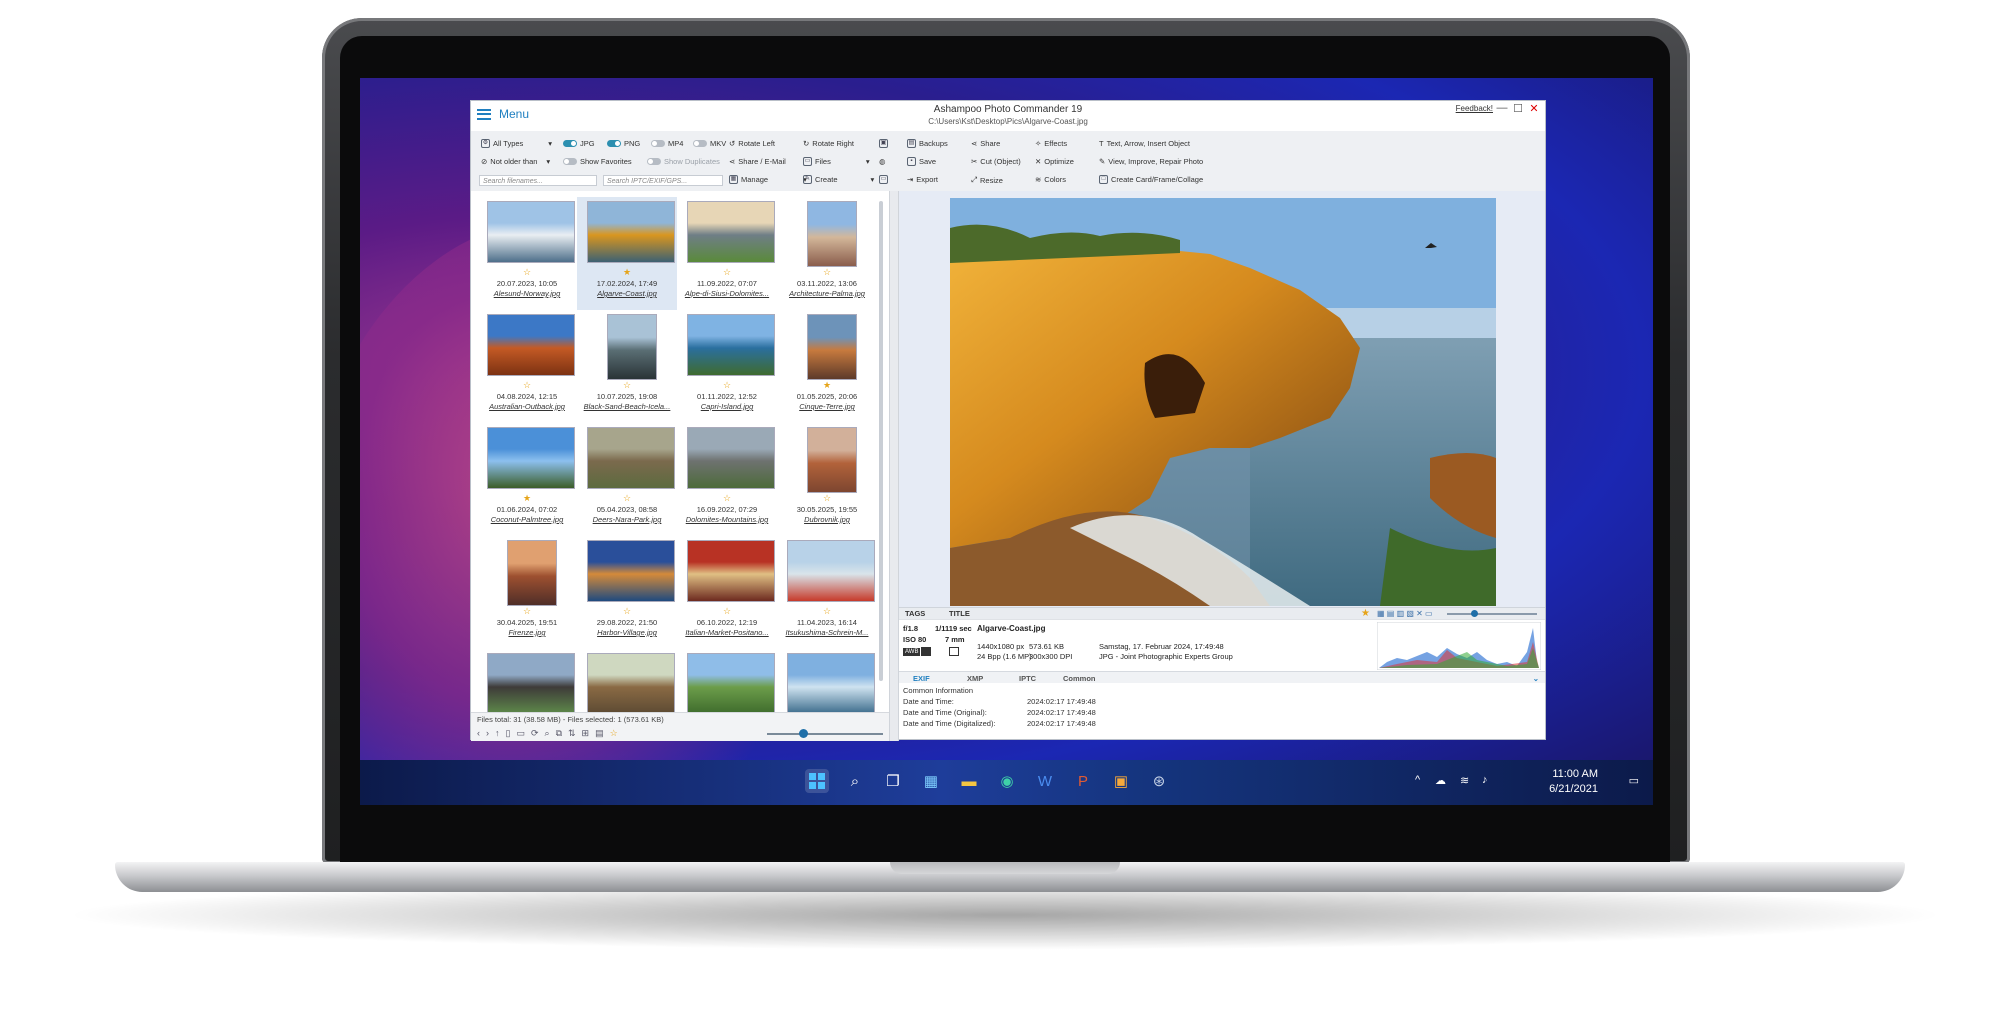 This screenshot has width=2010, height=1022. Describe the element at coordinates (827, 366) in the screenshot. I see `thumbnail-item: ★ 01.05.2025, 20:06 Cinque-Terre.jpg` at that location.